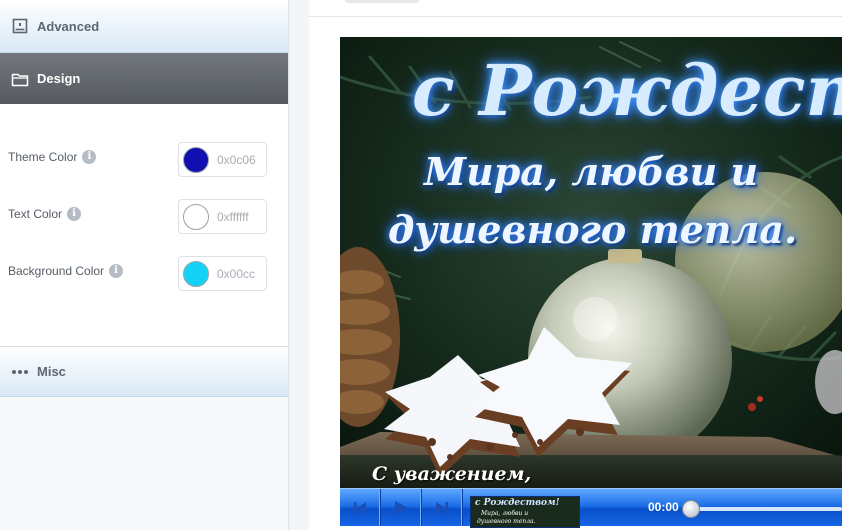  Describe the element at coordinates (575, 8) in the screenshot. I see `preview-toolbar` at that location.